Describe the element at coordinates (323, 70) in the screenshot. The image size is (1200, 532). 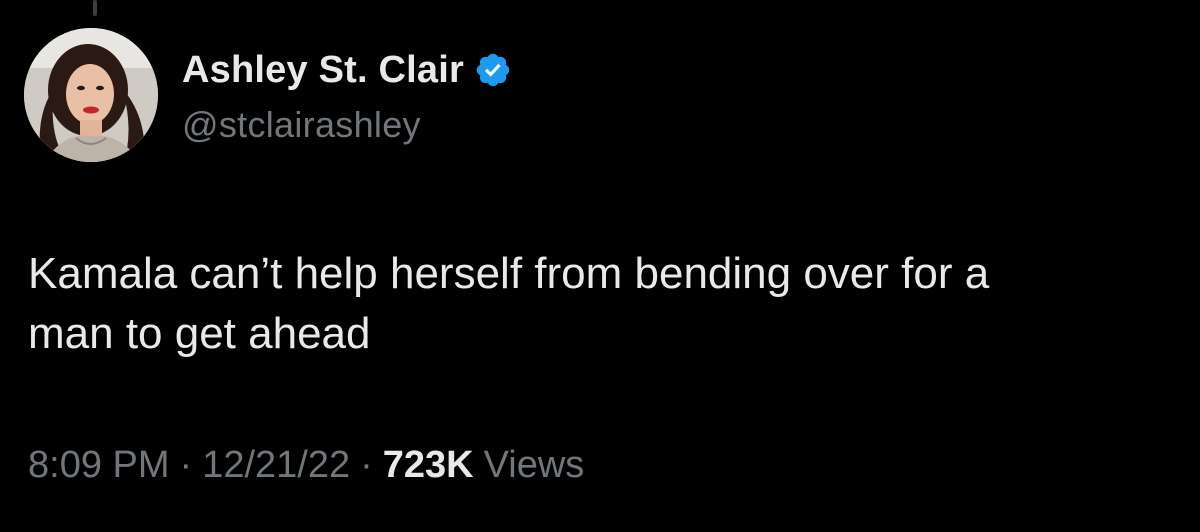
I see `author-display-name: Ashley St. Clair` at that location.